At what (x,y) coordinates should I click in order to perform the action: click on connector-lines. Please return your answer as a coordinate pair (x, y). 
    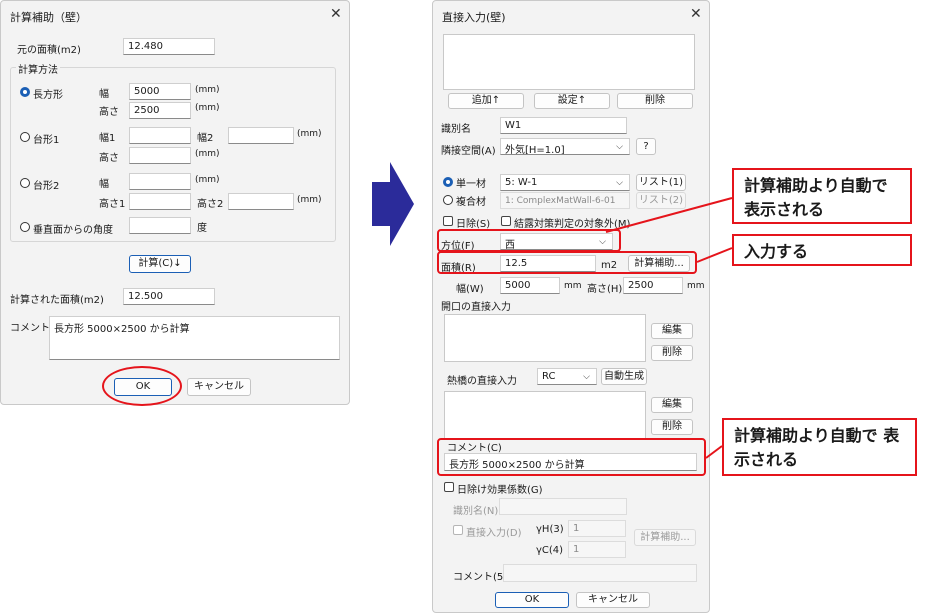
    Looking at the image, I should click on (669, 328).